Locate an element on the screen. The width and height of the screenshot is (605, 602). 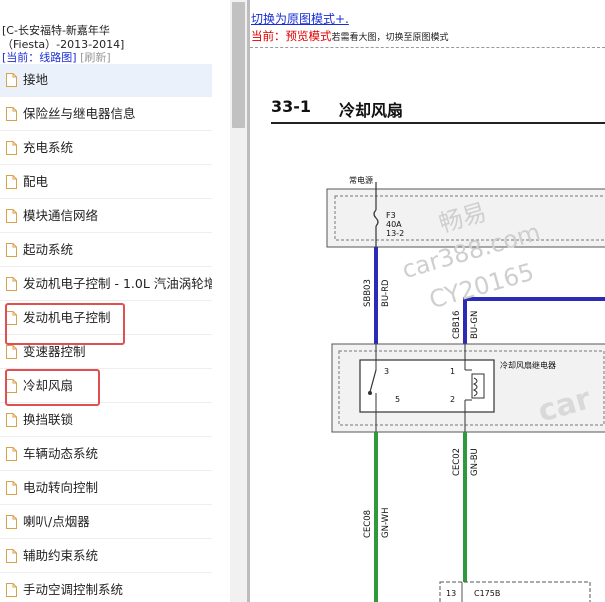
relay-label: 冷却风扇继电器 is located at coordinates (528, 365).